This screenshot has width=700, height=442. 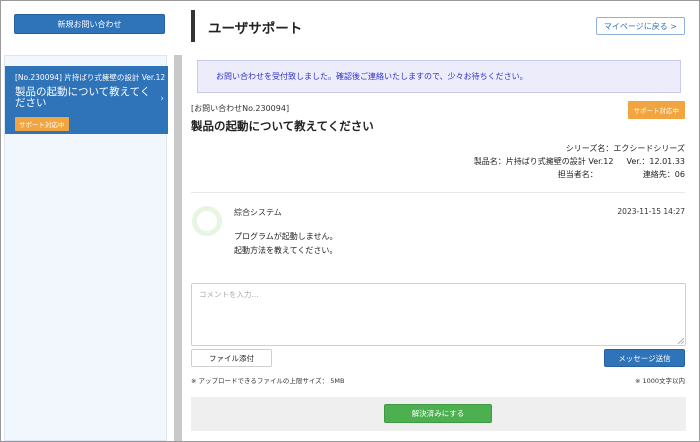 What do you see at coordinates (286, 244) in the screenshot?
I see `message-body: プログラムが起動しません。 起動方法を教えてください。` at bounding box center [286, 244].